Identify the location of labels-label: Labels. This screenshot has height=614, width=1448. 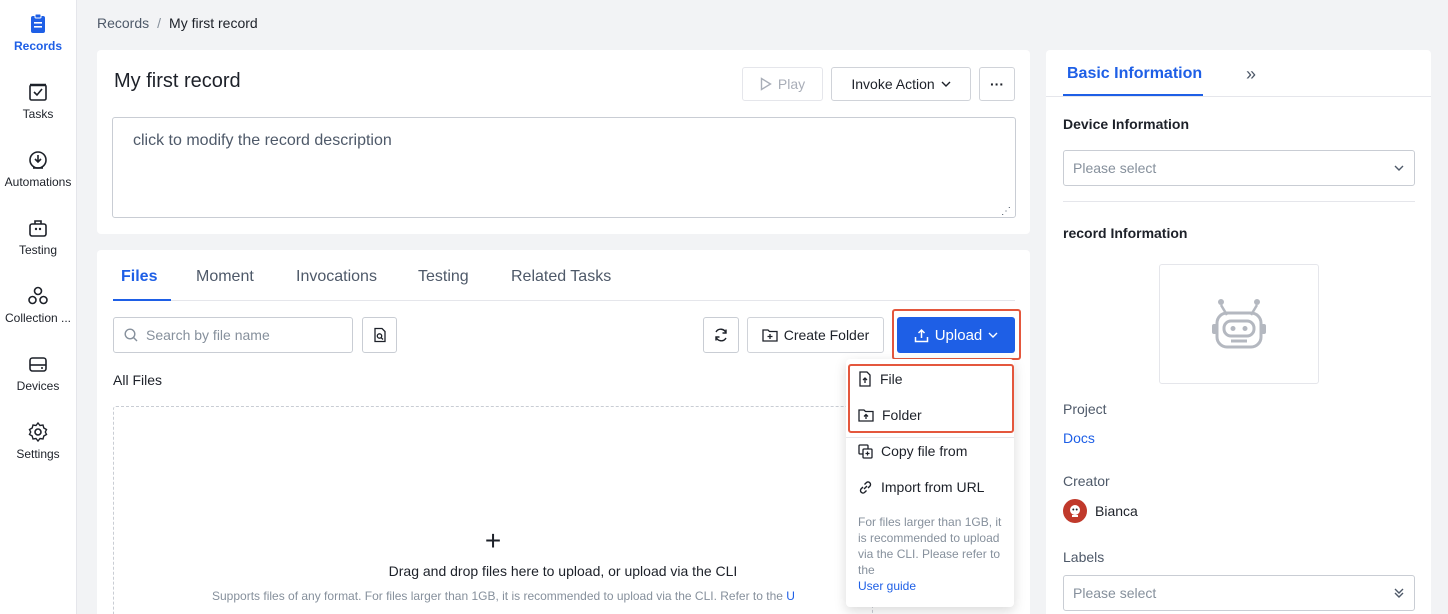
(1084, 557).